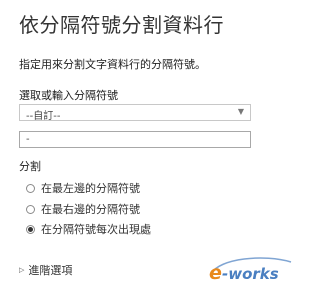 The width and height of the screenshot is (320, 290). I want to click on split-label: 分割, so click(30, 166).